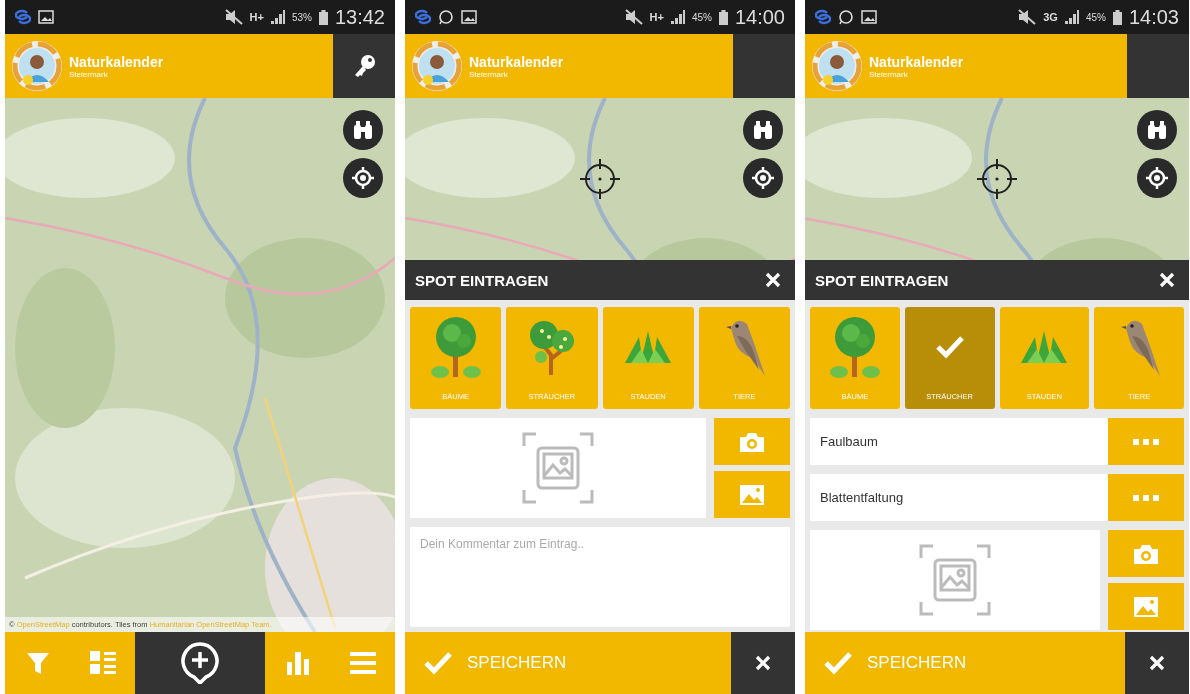 The width and height of the screenshot is (1190, 694). Describe the element at coordinates (359, 17) in the screenshot. I see `clock: 13:42` at that location.